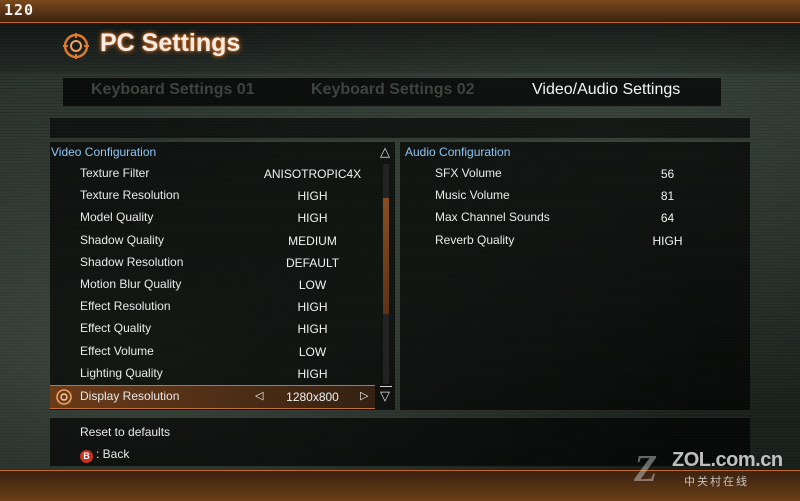 This screenshot has width=800, height=501. I want to click on tab-keyboard-settings-02: Keyboard Settings 02, so click(393, 90).